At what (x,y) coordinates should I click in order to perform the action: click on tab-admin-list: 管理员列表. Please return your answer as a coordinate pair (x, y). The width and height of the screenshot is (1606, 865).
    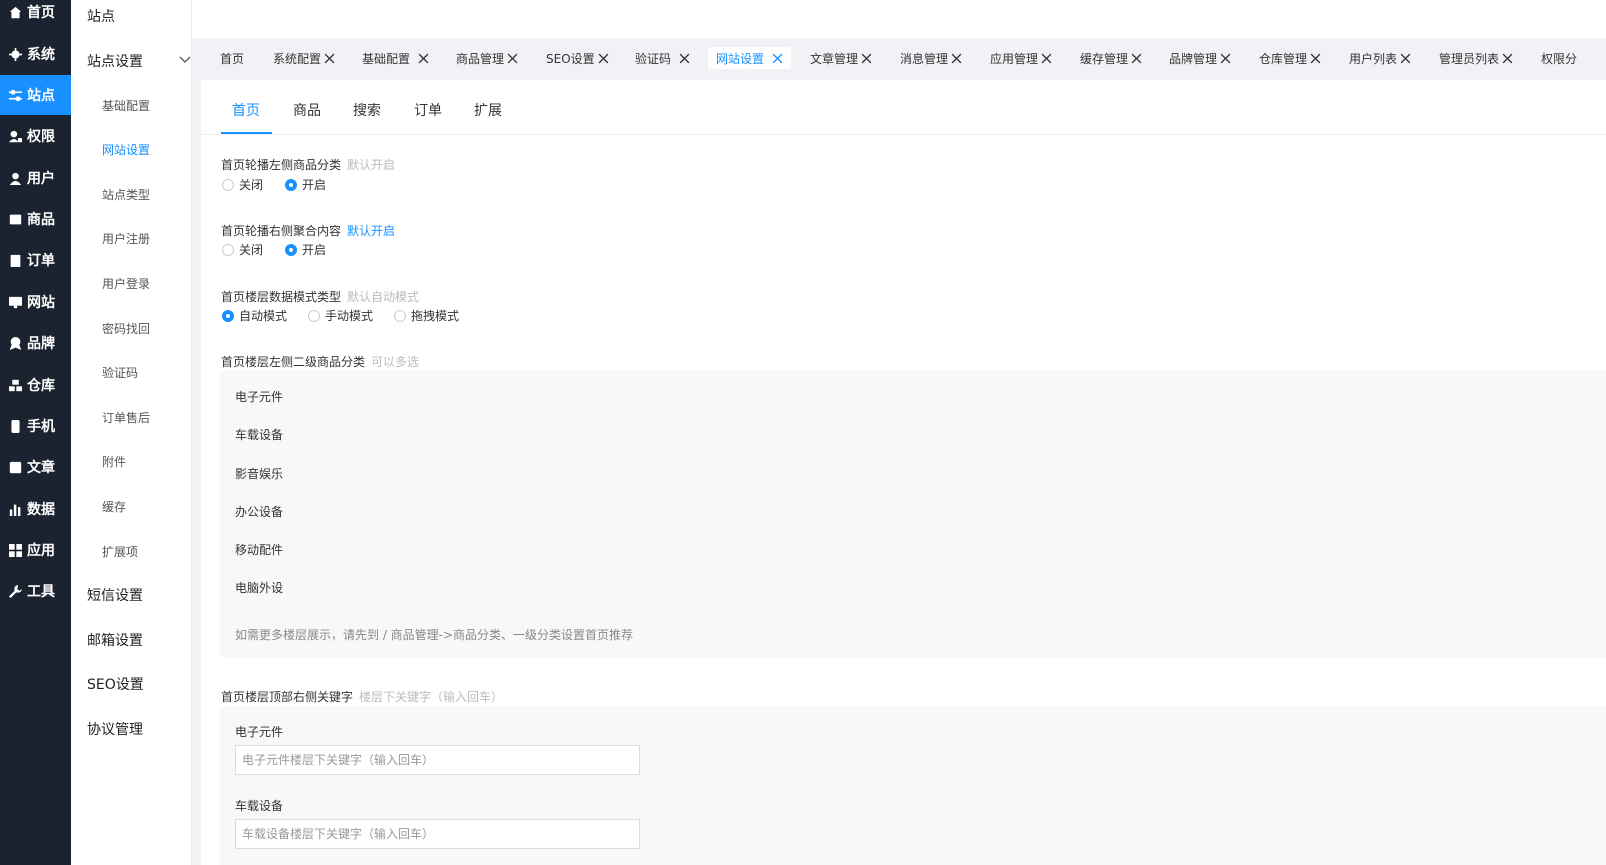
    Looking at the image, I should click on (1476, 58).